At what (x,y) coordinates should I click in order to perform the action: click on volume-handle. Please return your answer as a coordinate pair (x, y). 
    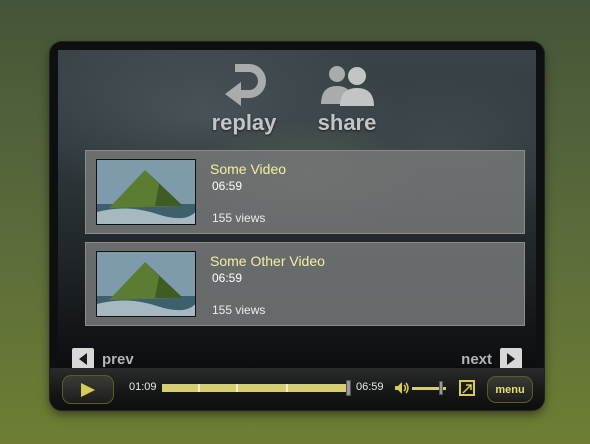
    Looking at the image, I should click on (440, 388).